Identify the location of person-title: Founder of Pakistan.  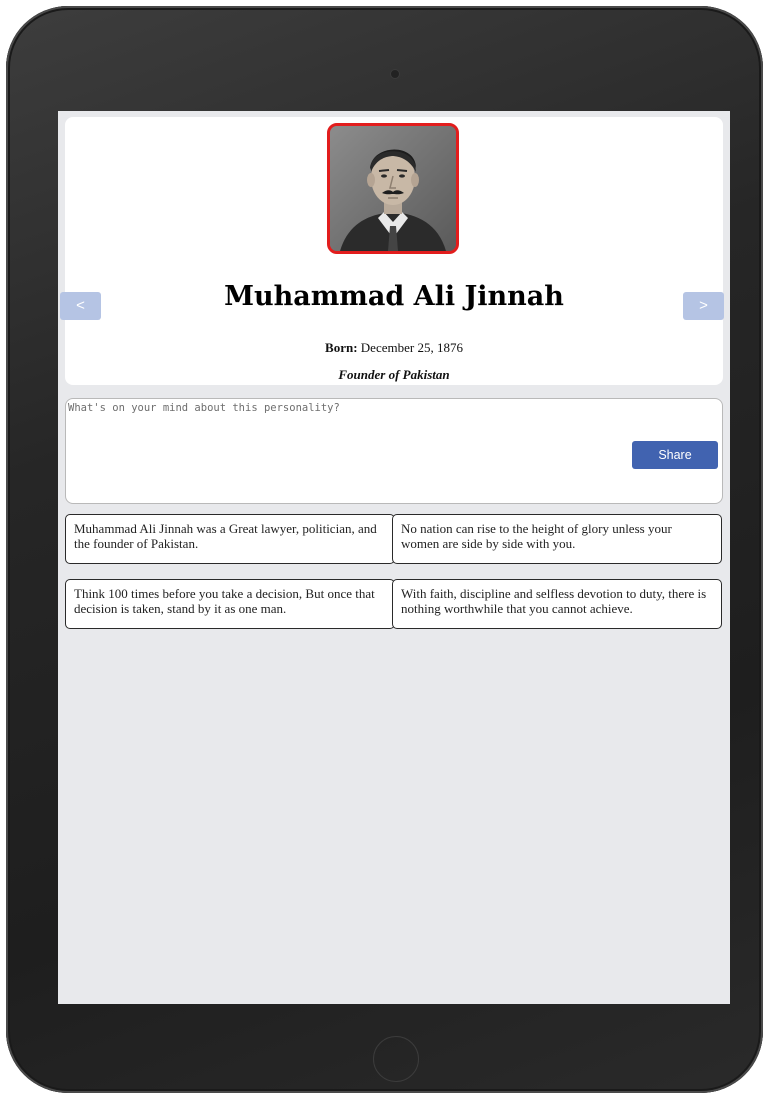
(394, 374).